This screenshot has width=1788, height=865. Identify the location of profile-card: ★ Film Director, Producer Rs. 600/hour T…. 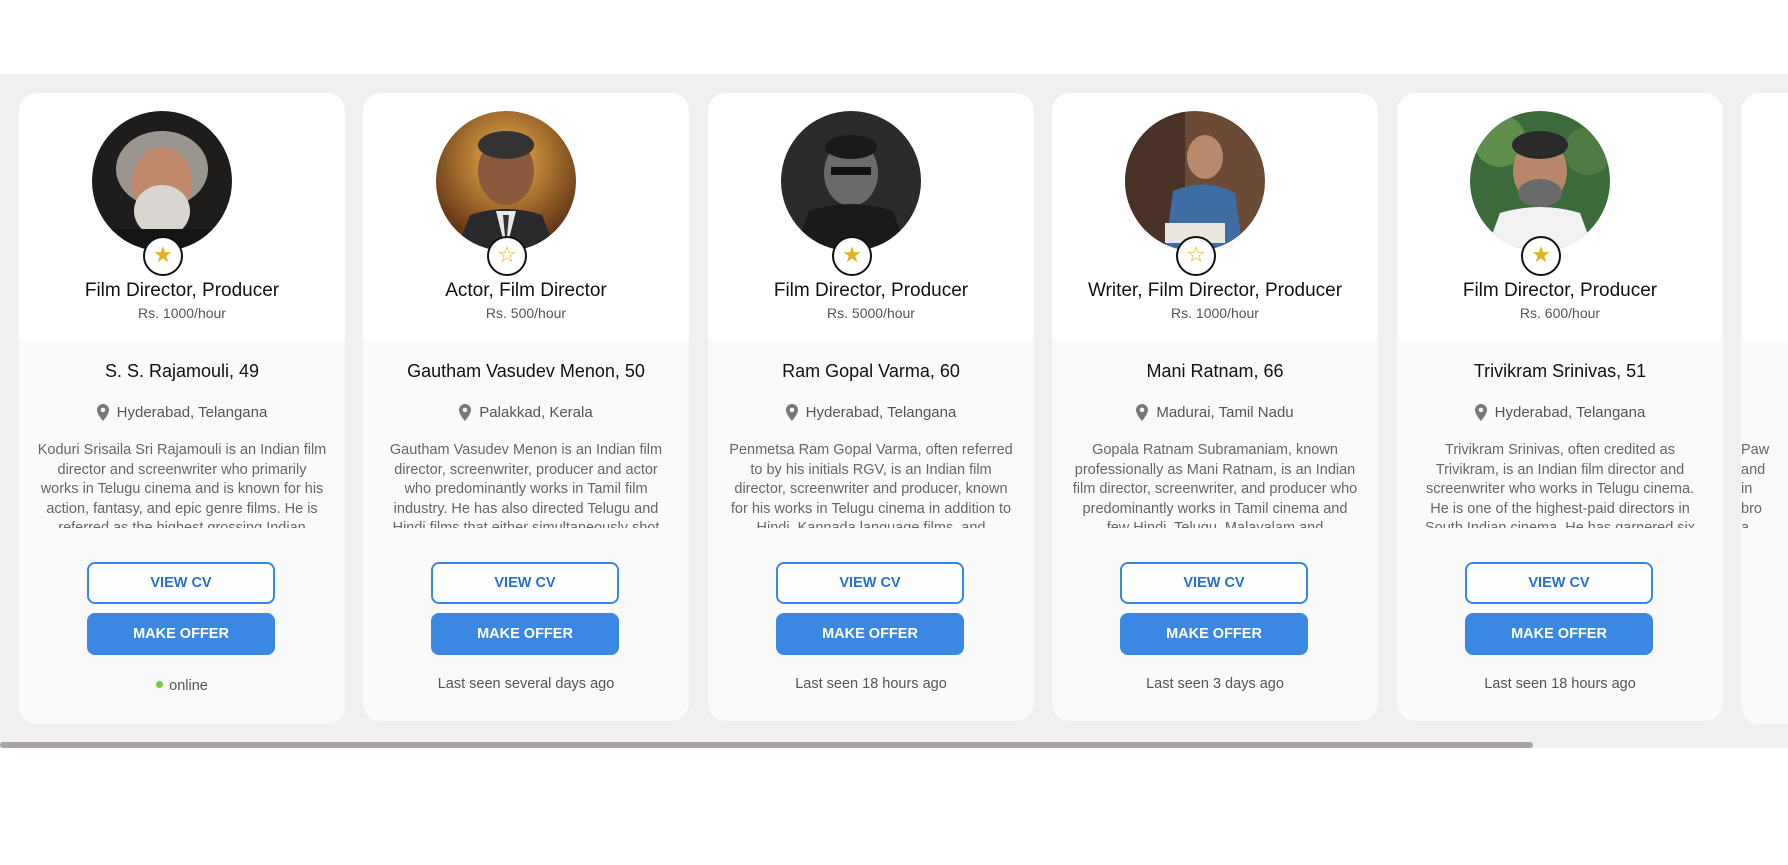
(1560, 407).